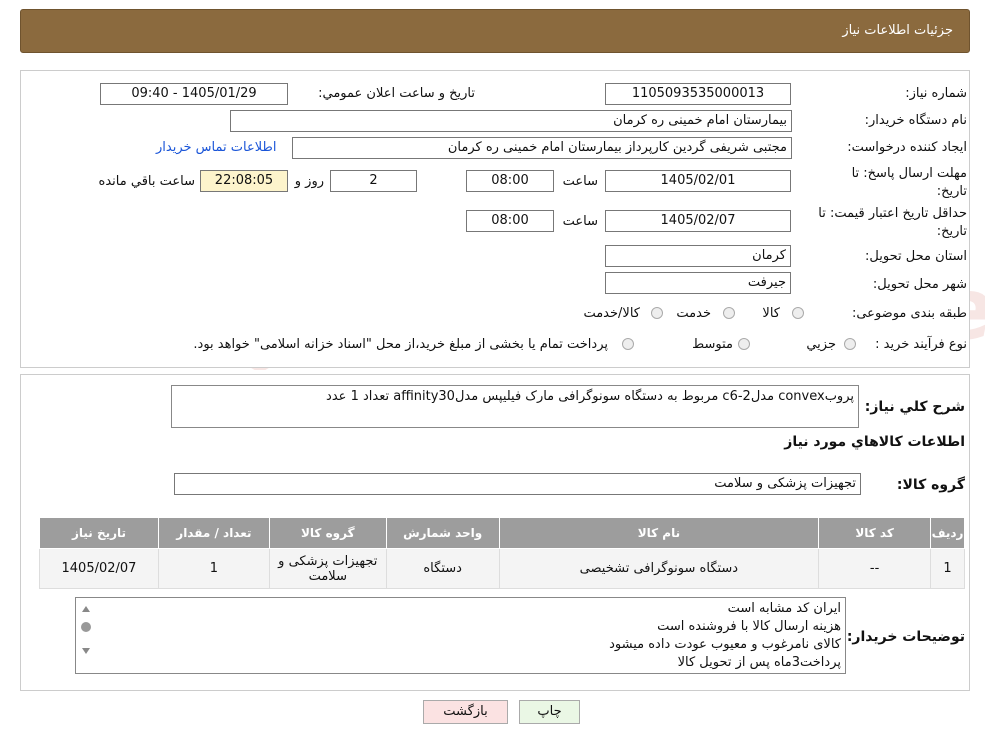 This screenshot has width=985, height=744. What do you see at coordinates (213, 568) in the screenshot?
I see `cell-quantity: 1` at bounding box center [213, 568].